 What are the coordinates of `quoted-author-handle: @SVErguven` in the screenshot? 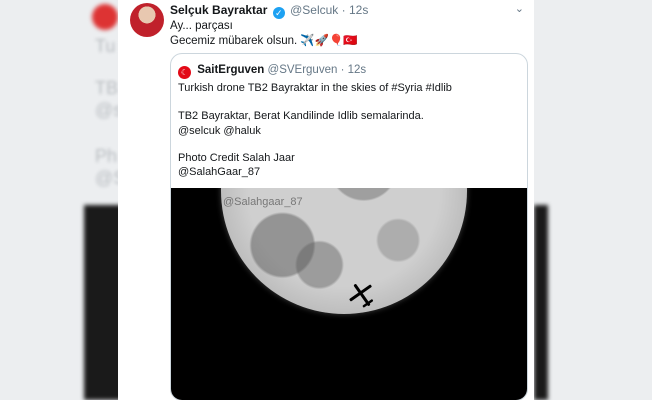 It's located at (303, 70).